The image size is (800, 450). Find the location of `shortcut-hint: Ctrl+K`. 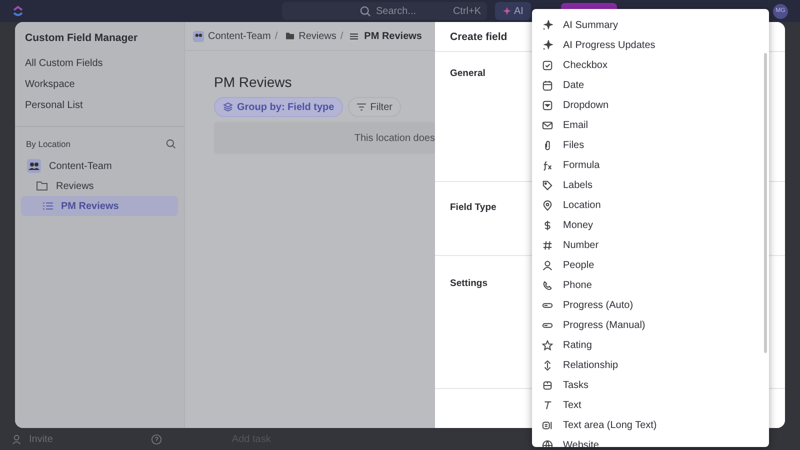

shortcut-hint: Ctrl+K is located at coordinates (466, 11).